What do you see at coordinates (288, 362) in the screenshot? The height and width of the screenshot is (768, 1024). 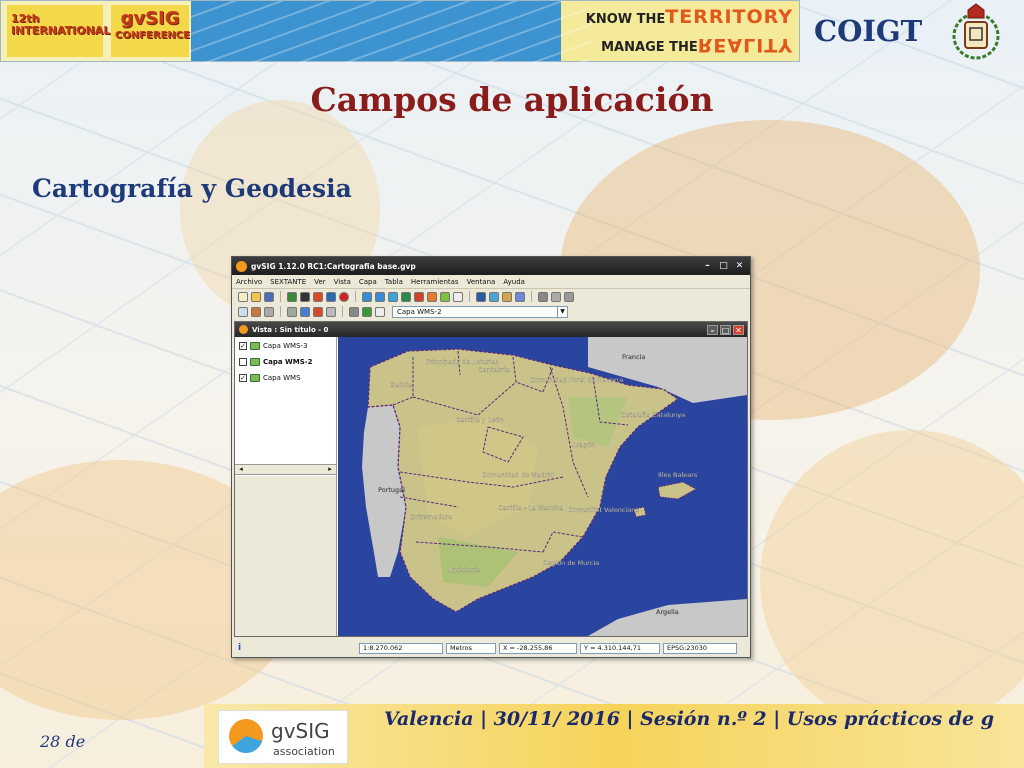 I see `layer-name: Capa WMS-2` at bounding box center [288, 362].